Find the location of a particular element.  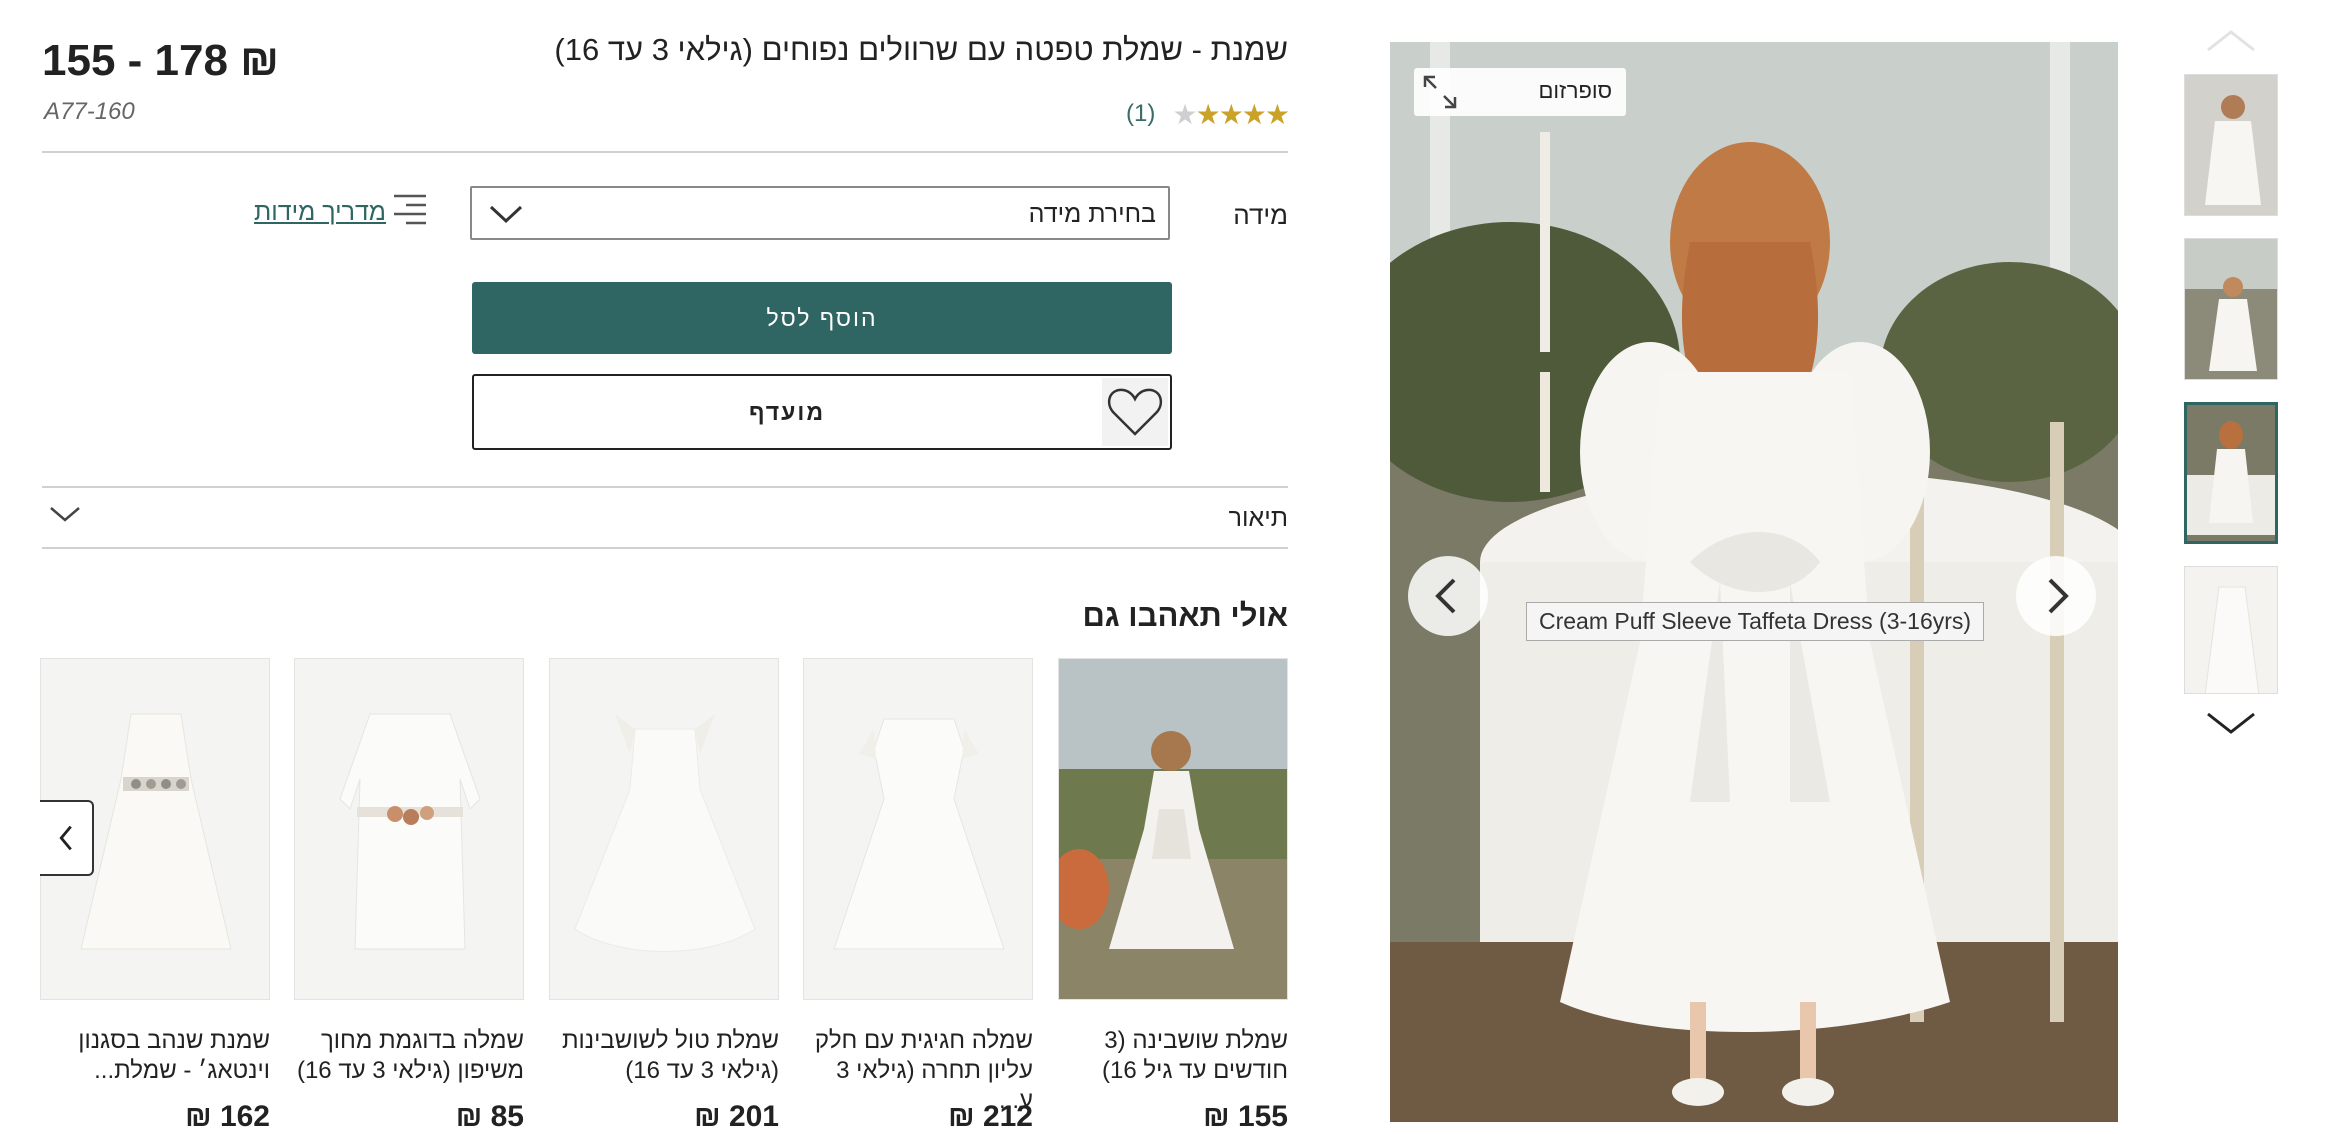

product-card-name: שמלת טול לשושבינות (גילאי 3 עד 16) is located at coordinates (664, 1056).